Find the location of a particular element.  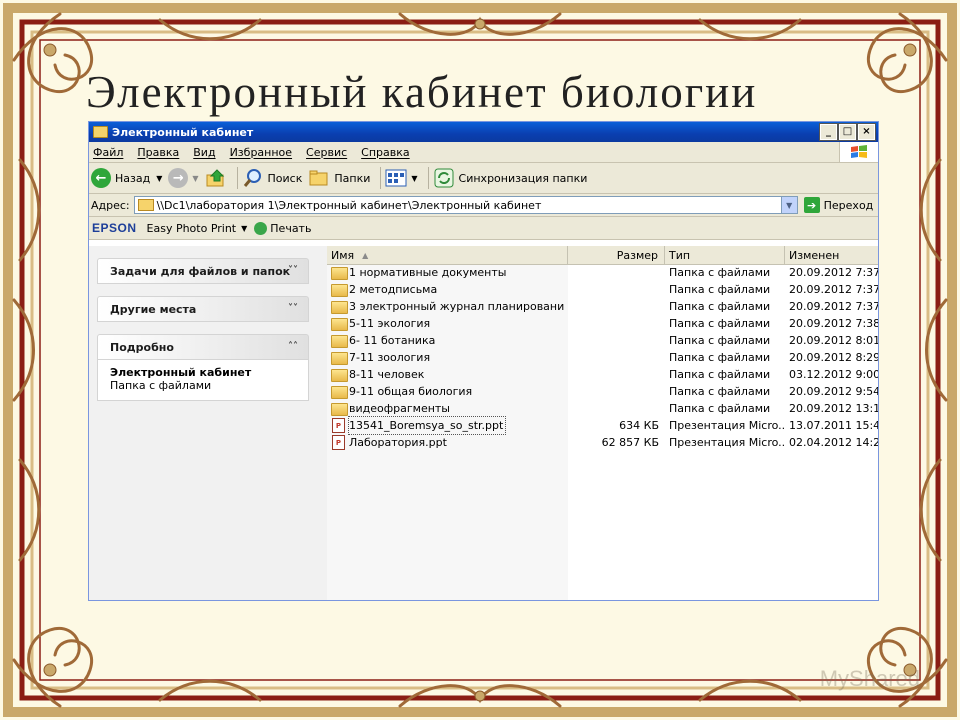

close-button: × is located at coordinates (866, 132).